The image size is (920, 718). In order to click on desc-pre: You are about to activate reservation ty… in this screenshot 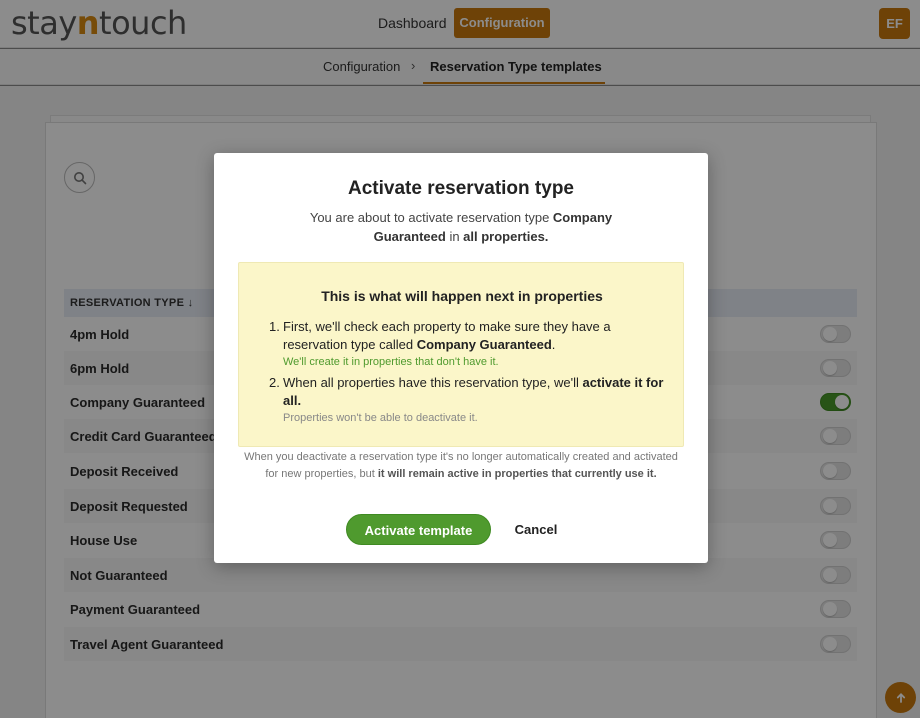, I will do `click(431, 217)`.